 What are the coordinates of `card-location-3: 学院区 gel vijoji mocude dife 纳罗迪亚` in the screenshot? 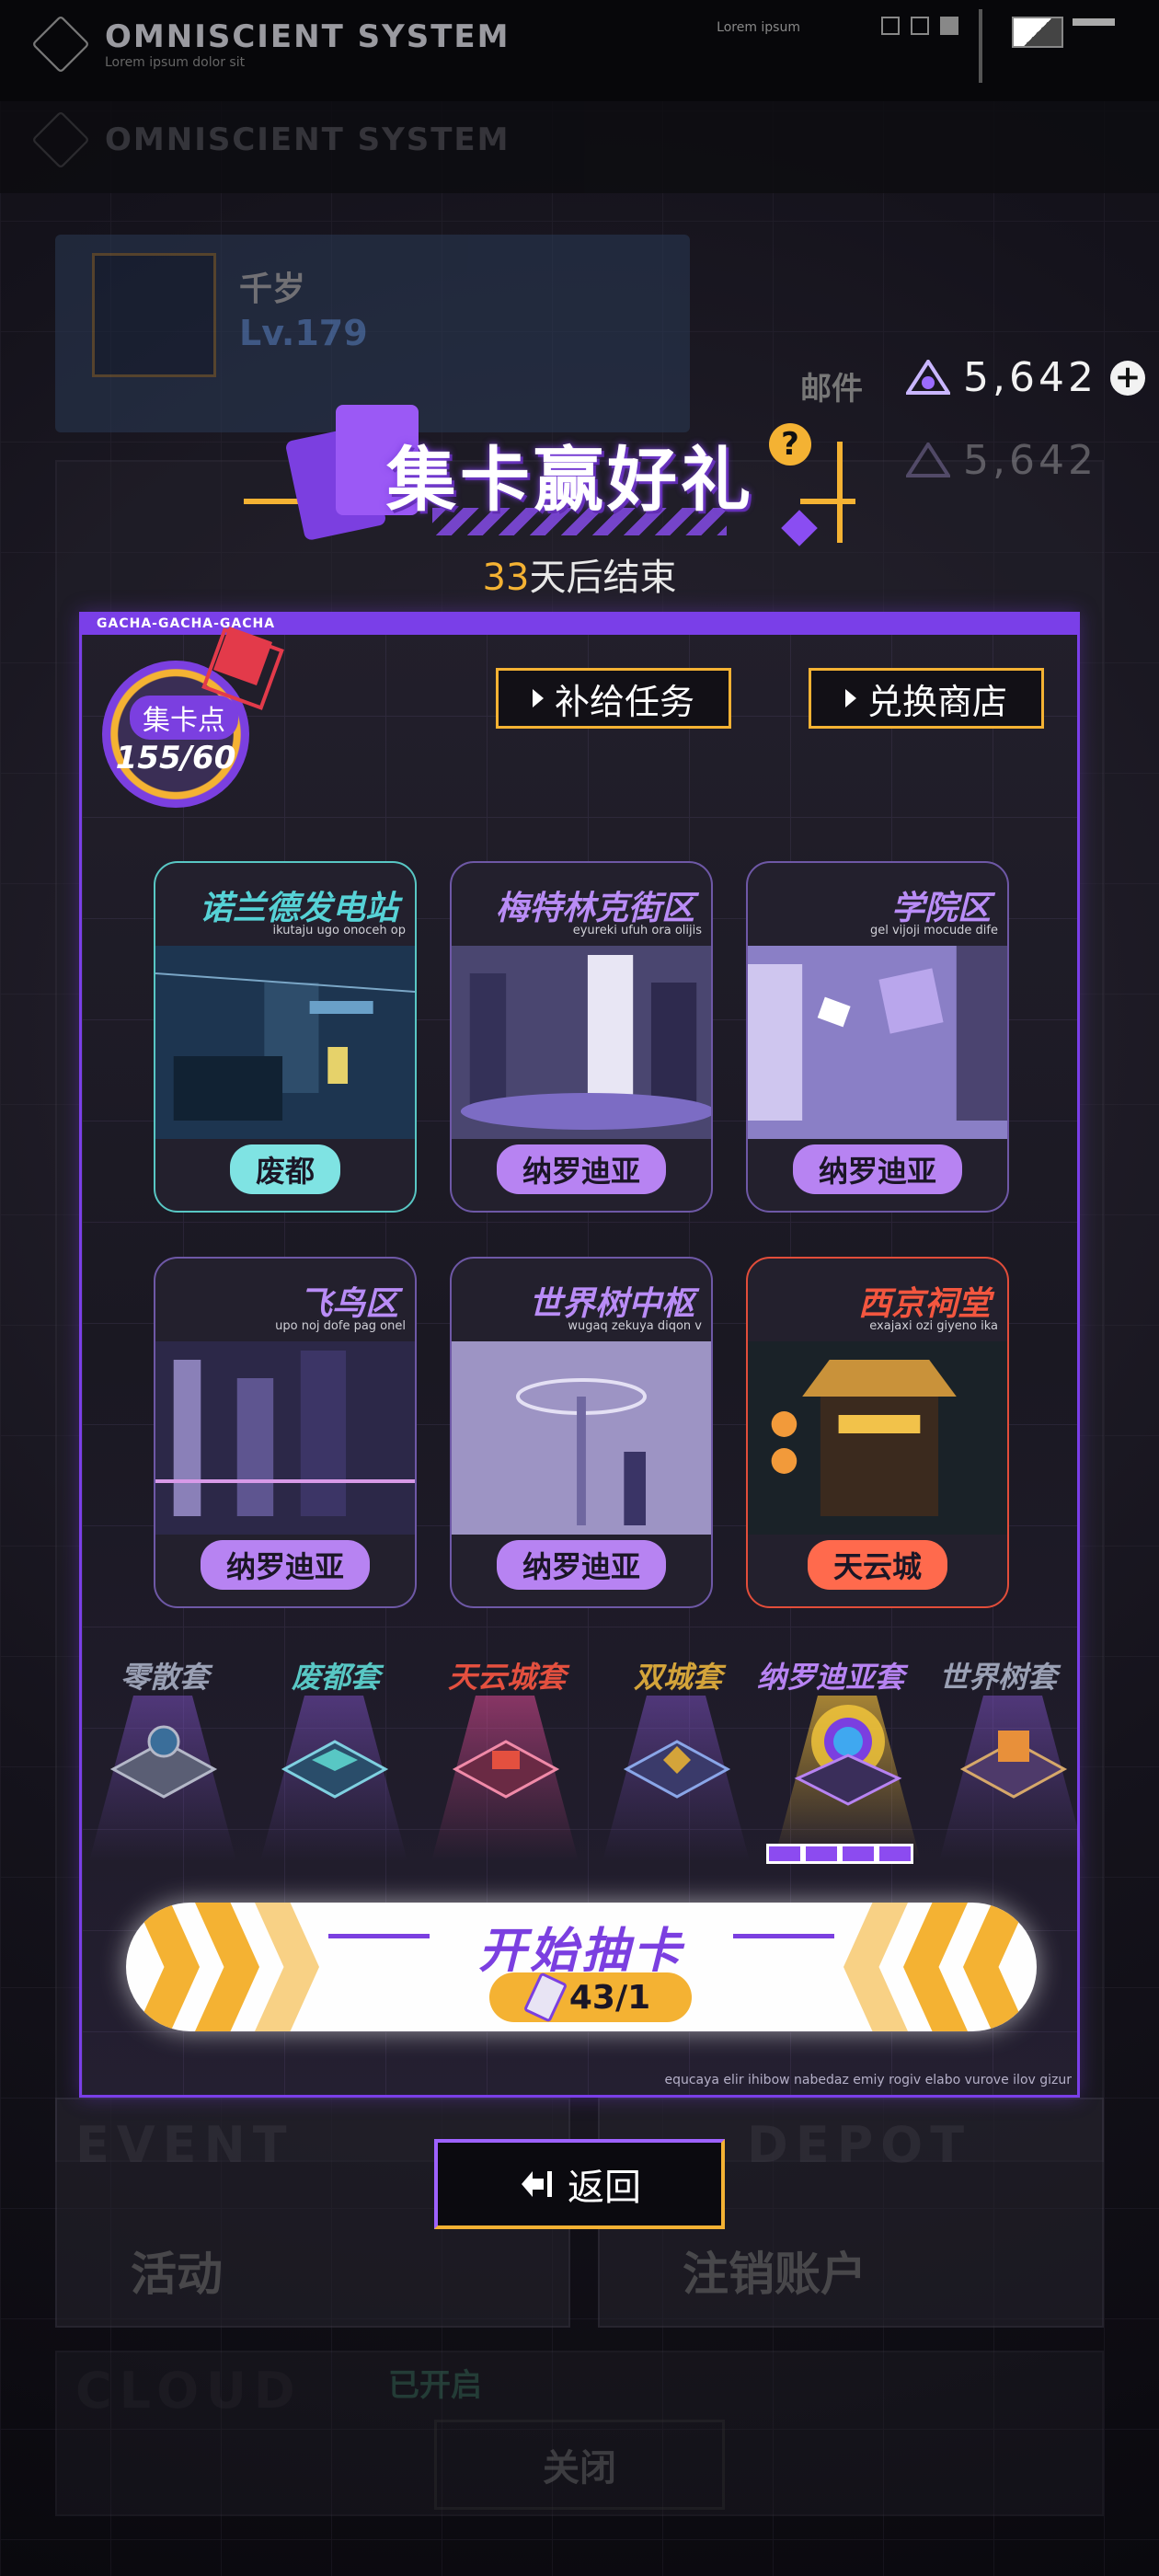 It's located at (877, 1037).